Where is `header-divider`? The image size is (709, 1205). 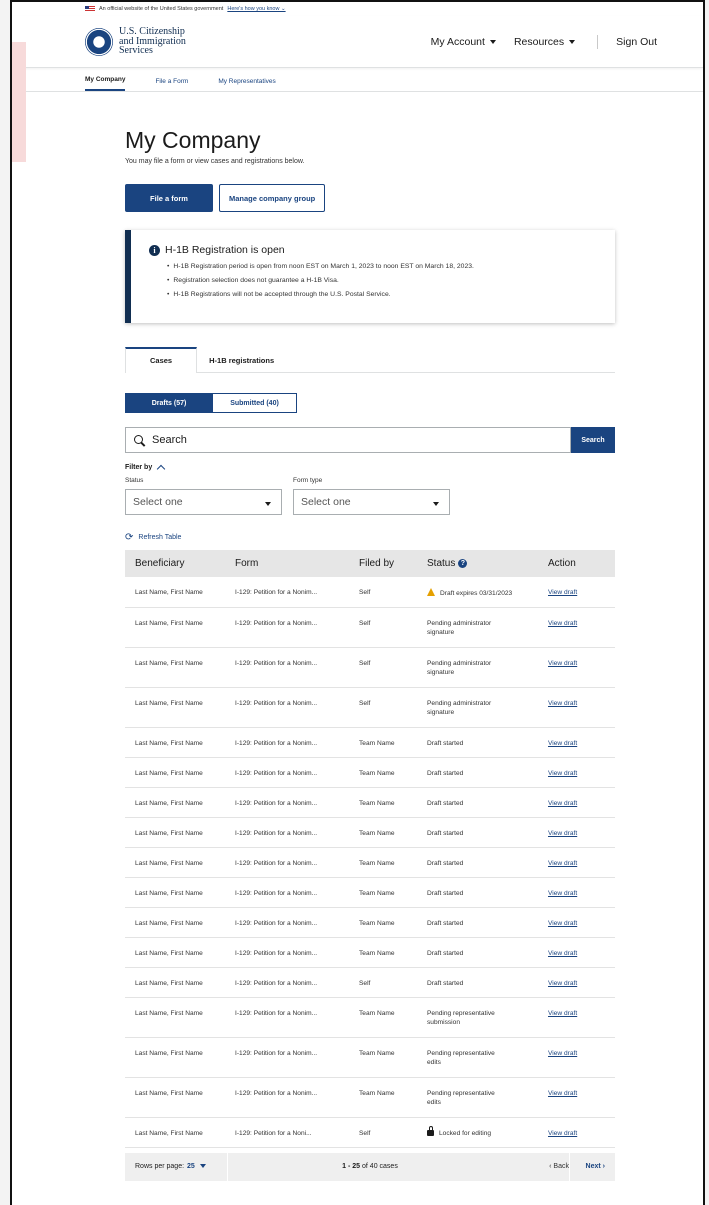
header-divider is located at coordinates (598, 41).